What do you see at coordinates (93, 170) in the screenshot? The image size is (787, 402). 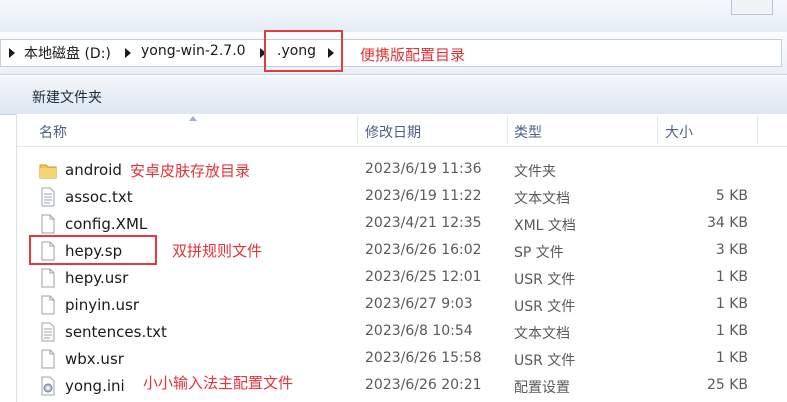 I see `file-name: android` at bounding box center [93, 170].